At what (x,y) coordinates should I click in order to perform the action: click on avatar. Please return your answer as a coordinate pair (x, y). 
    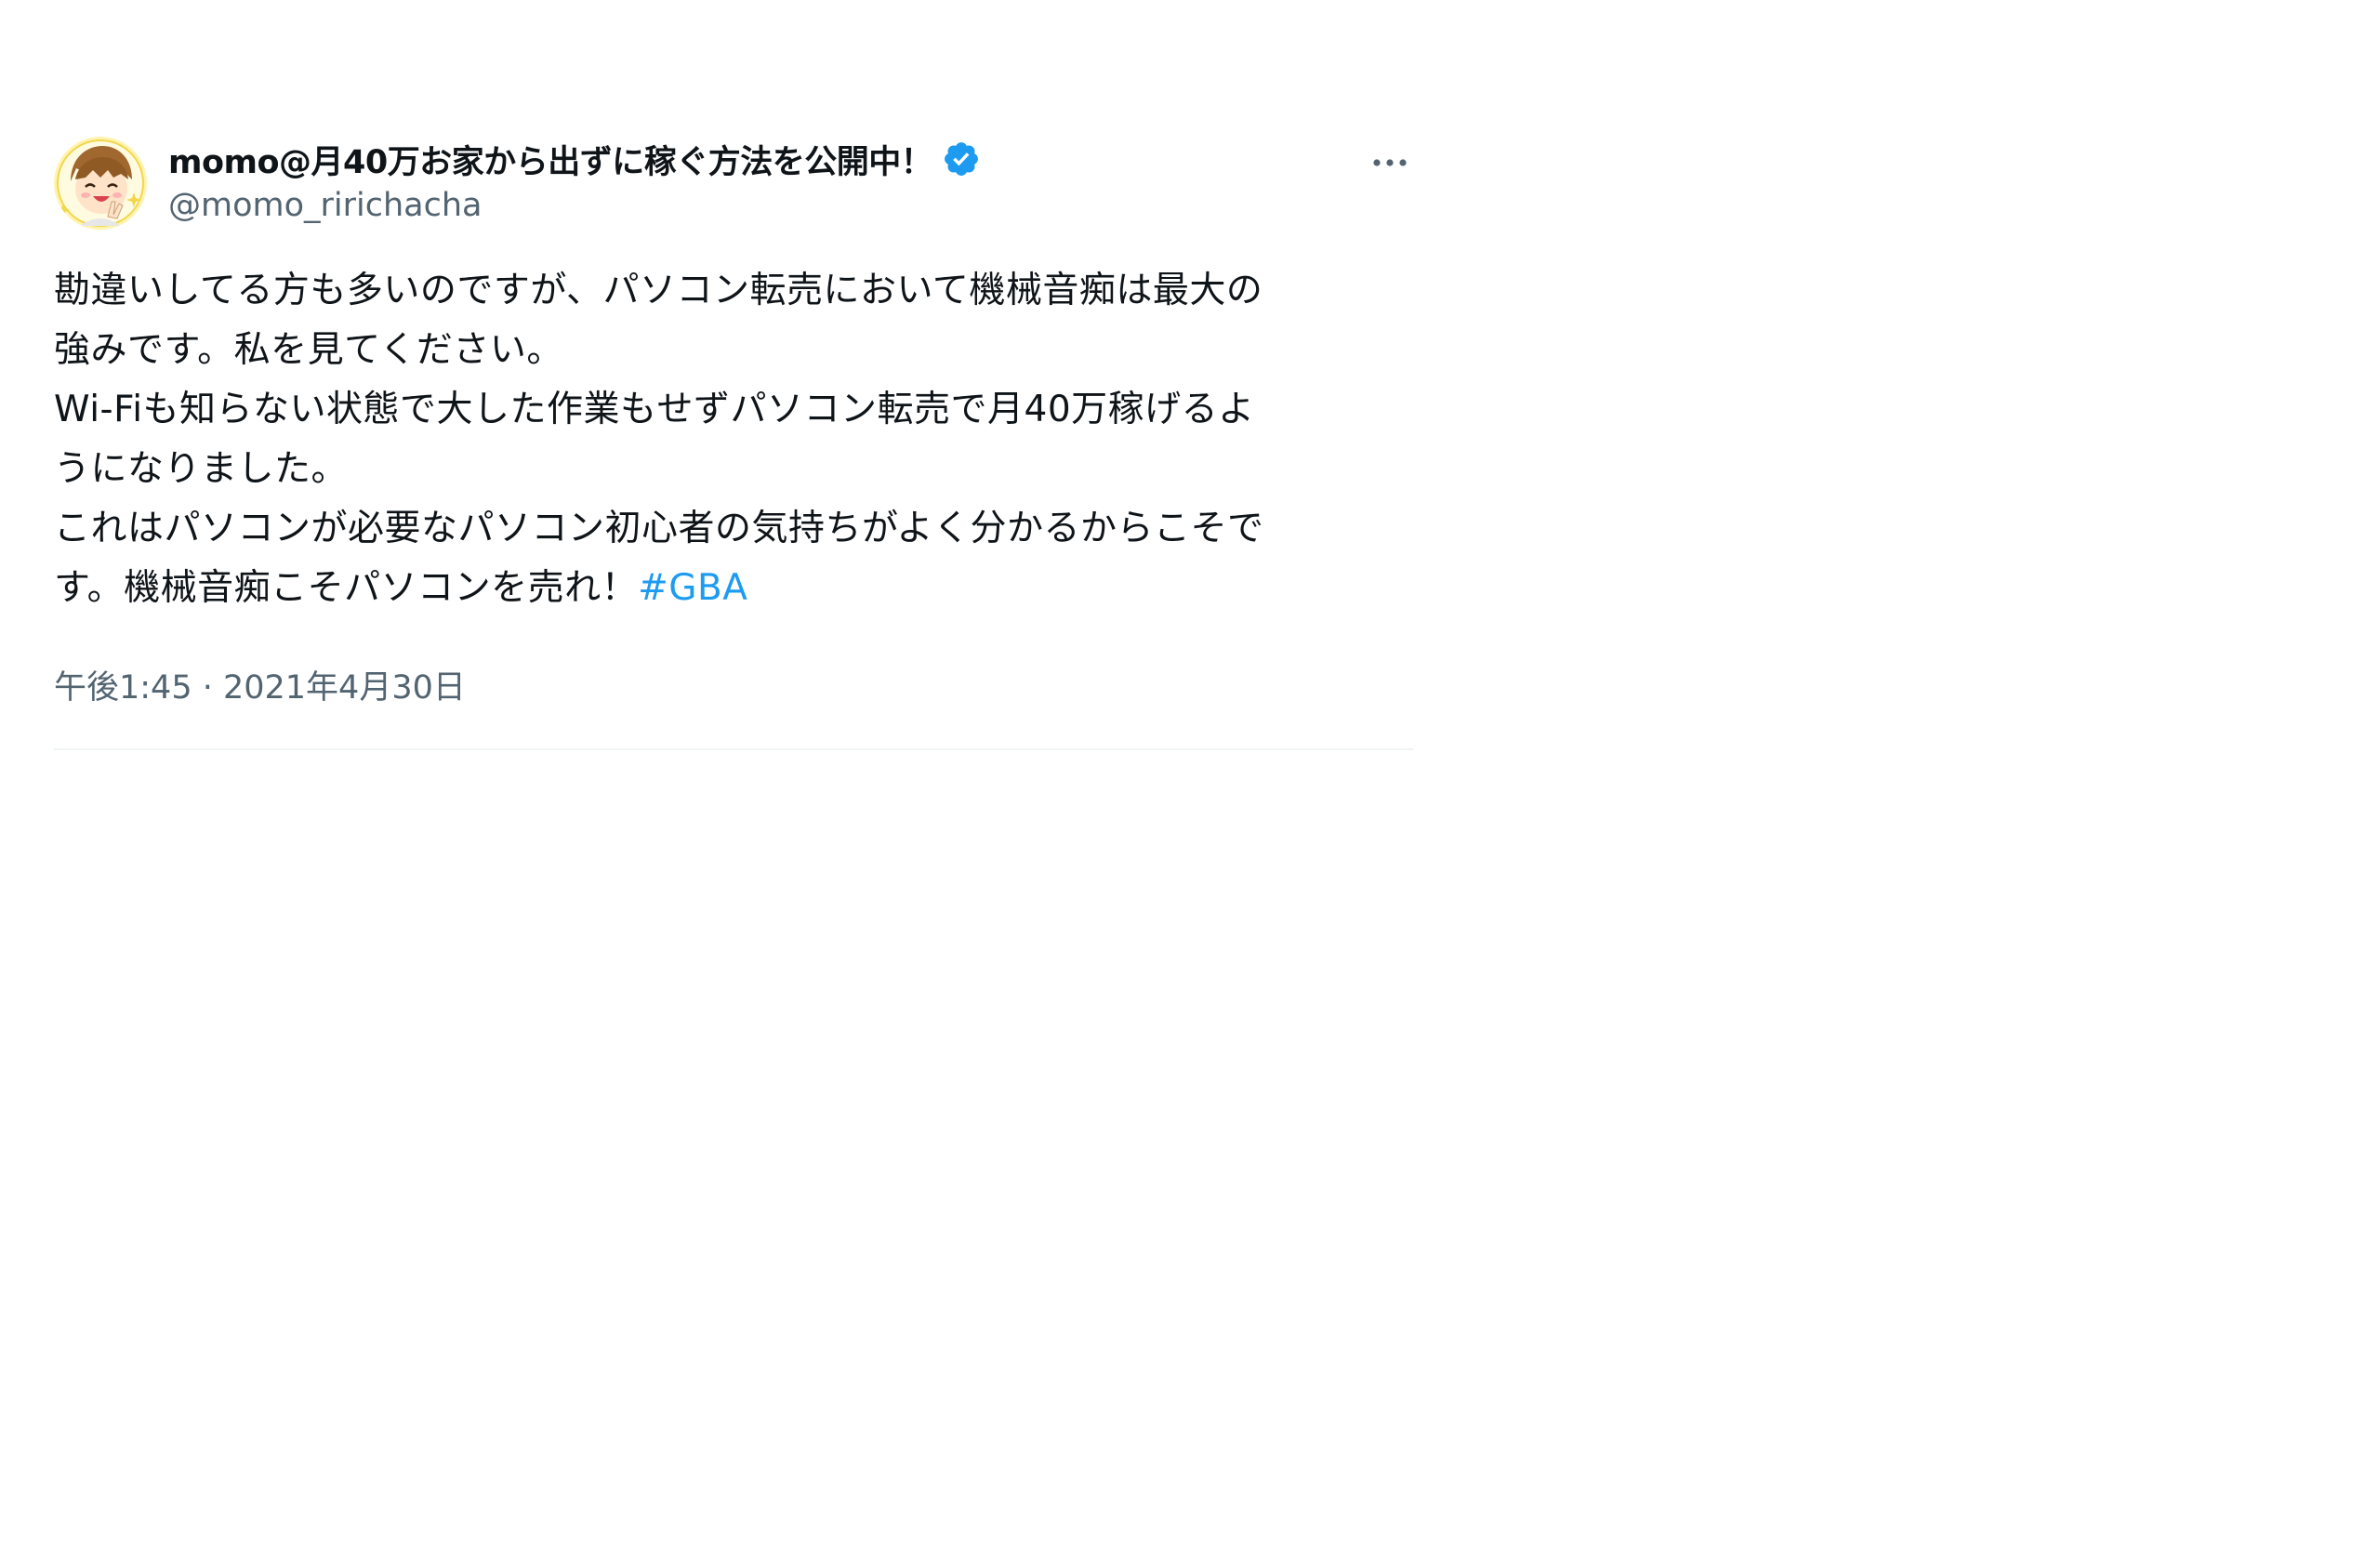
    Looking at the image, I should click on (100, 183).